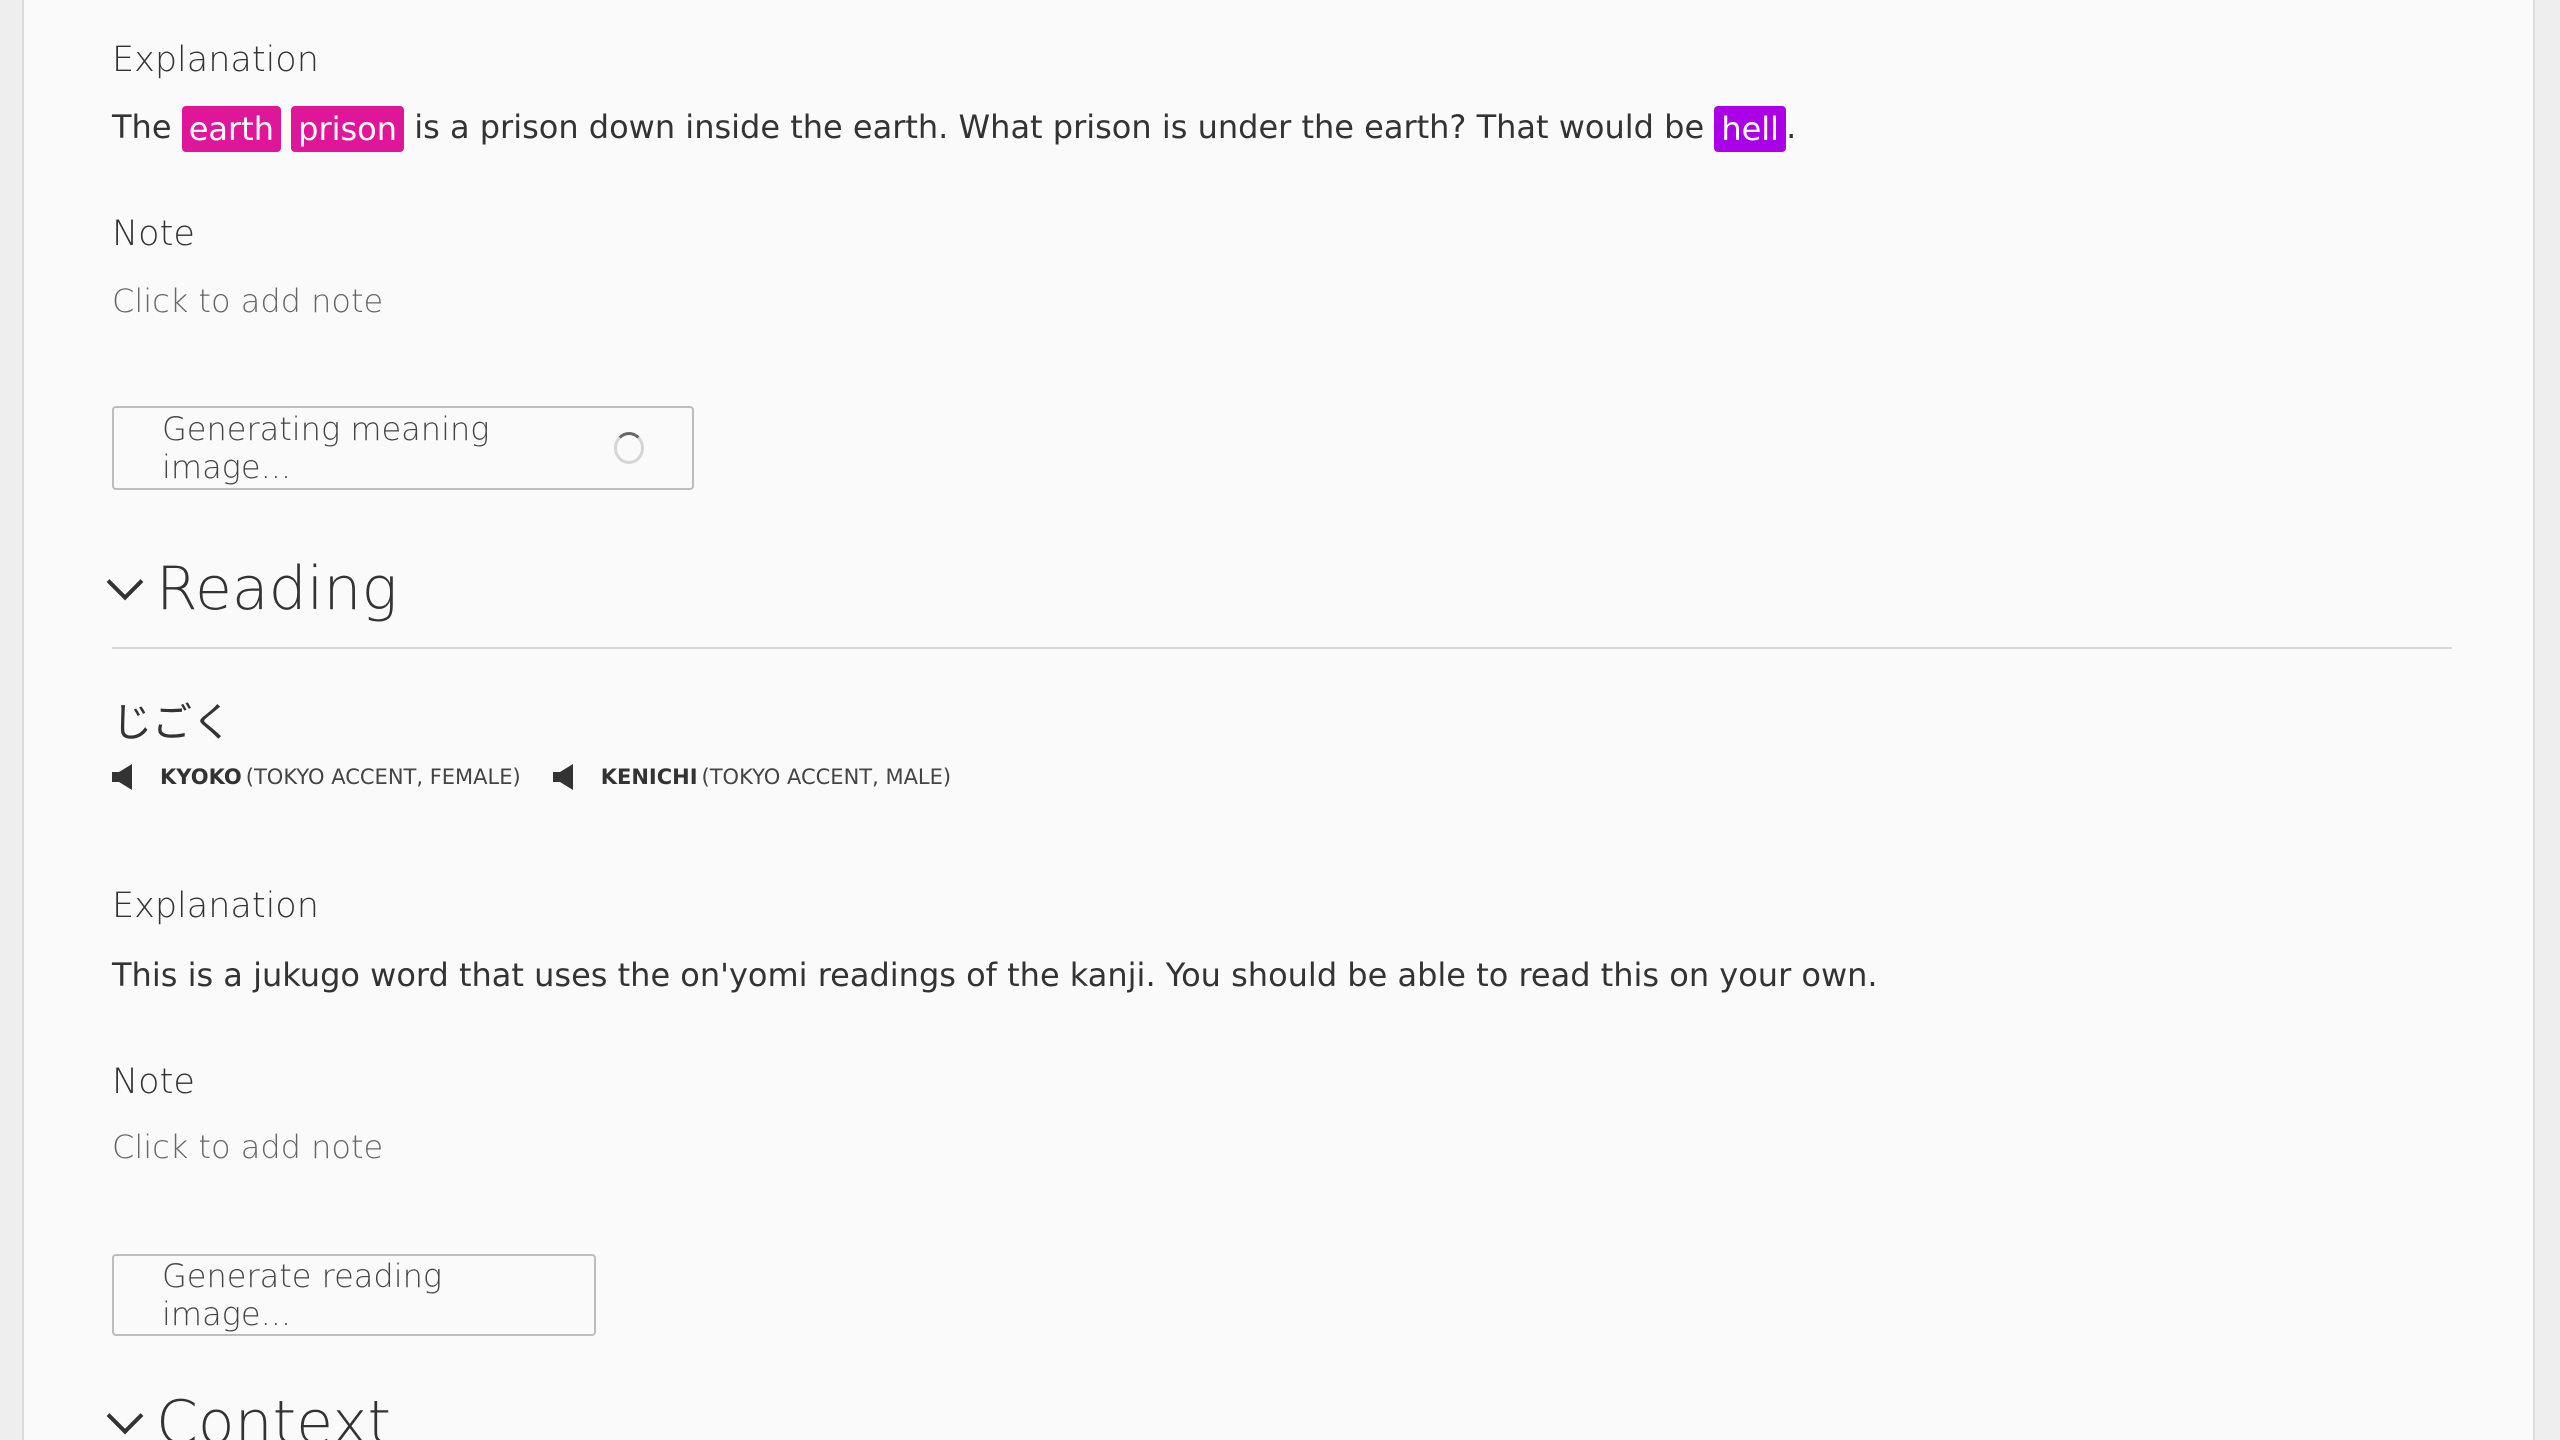 The image size is (2560, 1440). Describe the element at coordinates (1791, 127) in the screenshot. I see `explanation-text-part: .` at that location.